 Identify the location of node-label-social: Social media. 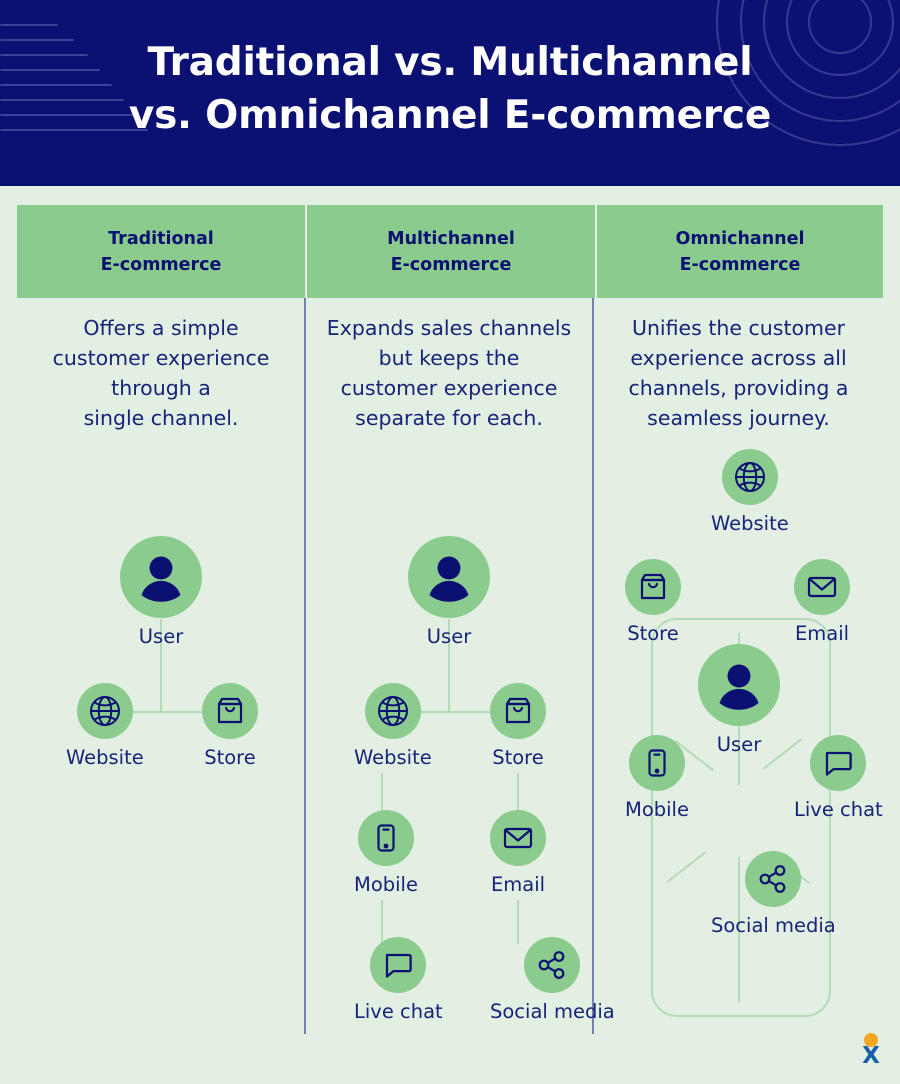
(773, 925).